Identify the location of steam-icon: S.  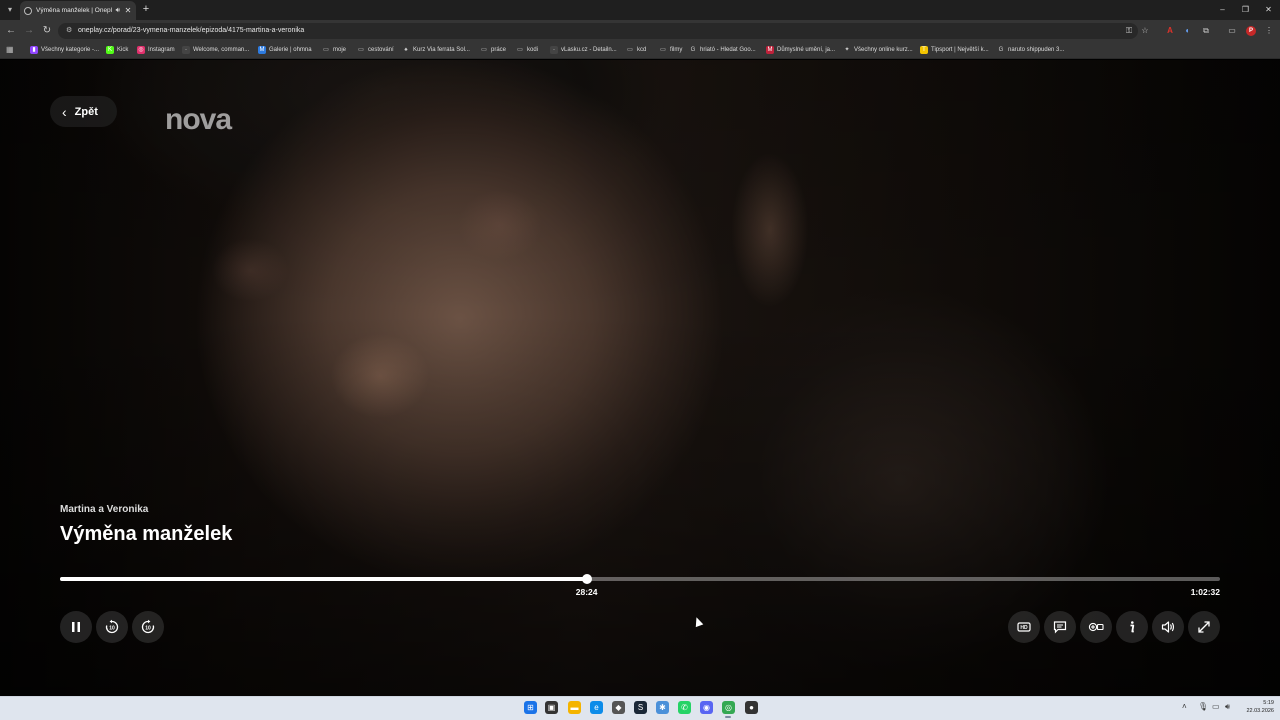
(640, 707).